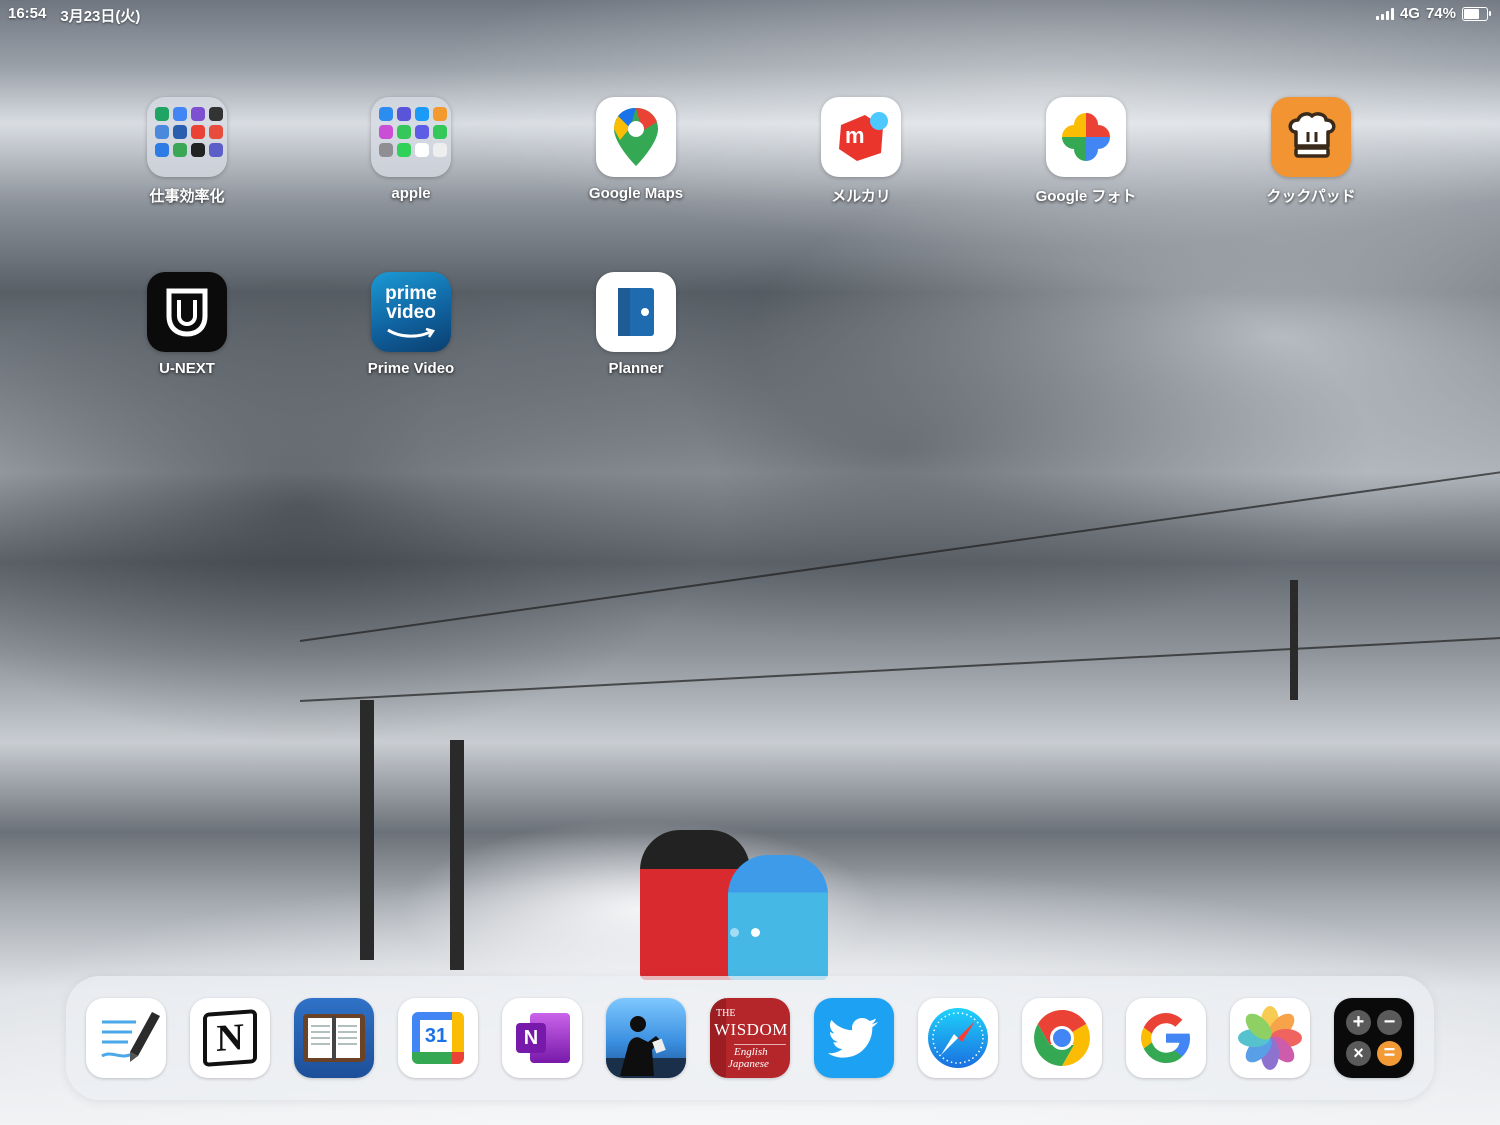 This screenshot has height=1125, width=1500. I want to click on video-text: video, so click(411, 312).